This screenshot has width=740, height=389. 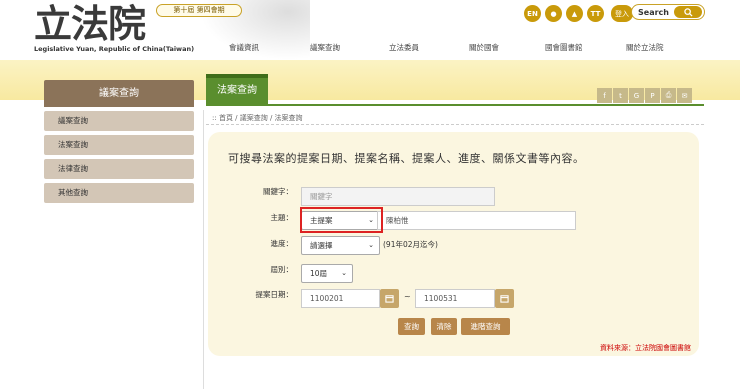 I want to click on progress-select: 請選擇 ⌄, so click(x=340, y=245).